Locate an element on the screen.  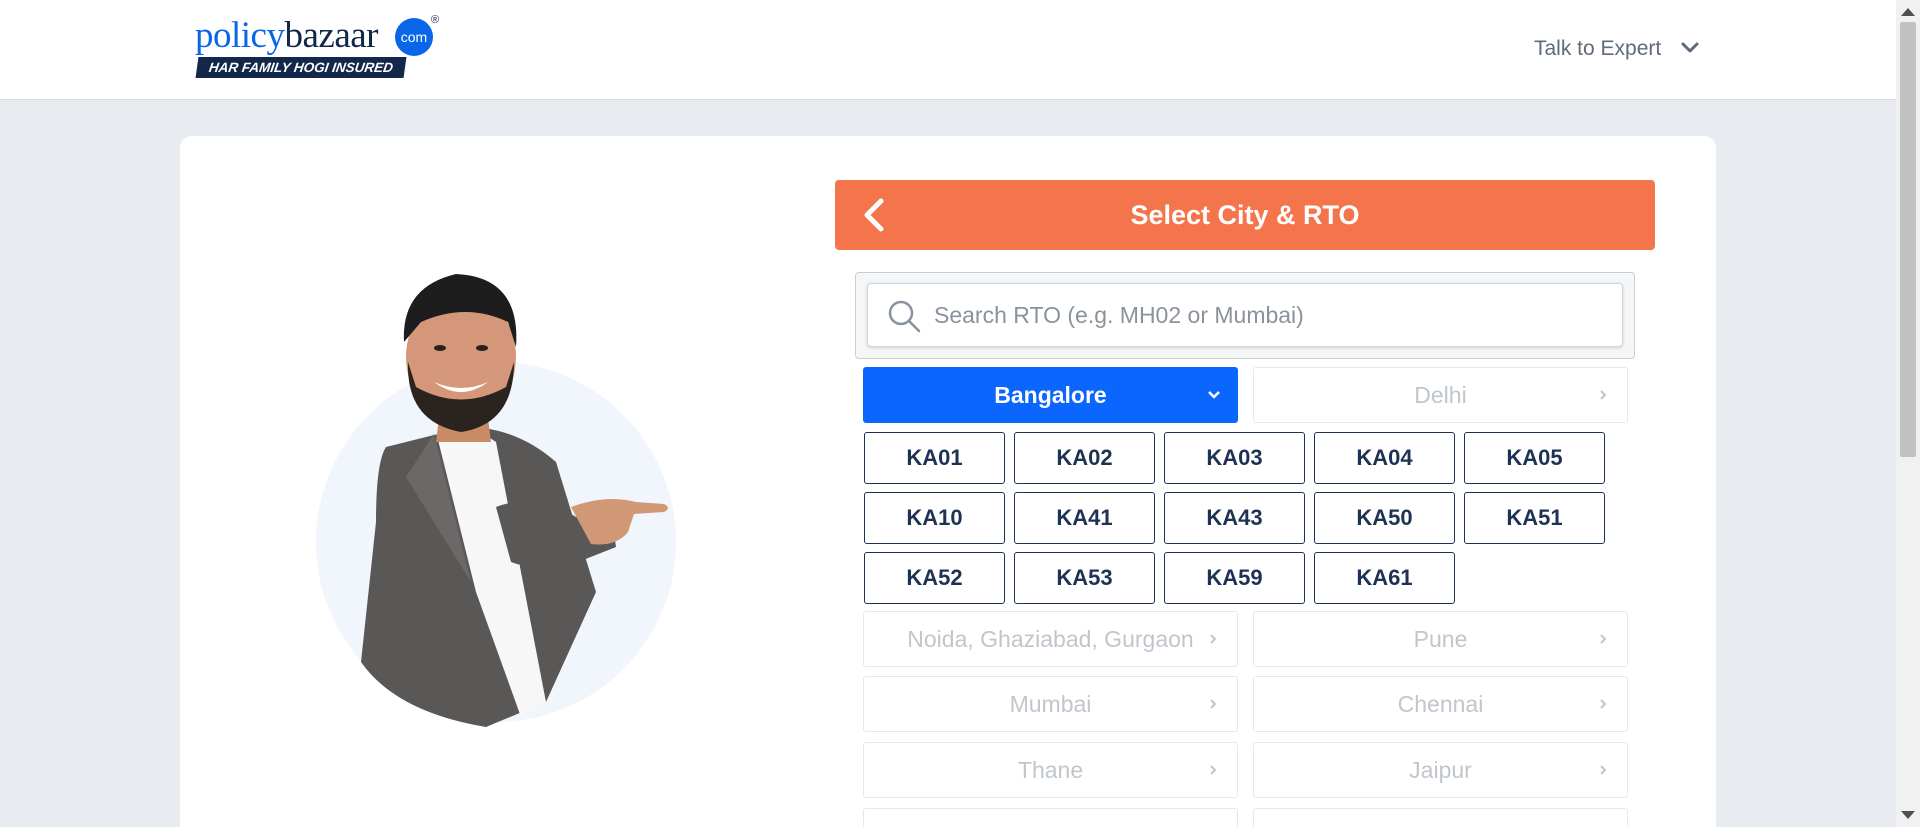
city-label: Pune is located at coordinates (1440, 639).